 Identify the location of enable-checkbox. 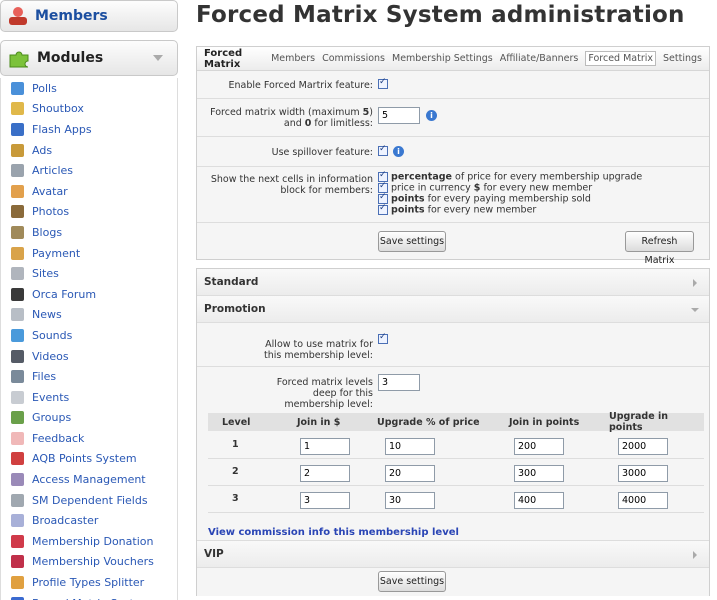
(383, 83).